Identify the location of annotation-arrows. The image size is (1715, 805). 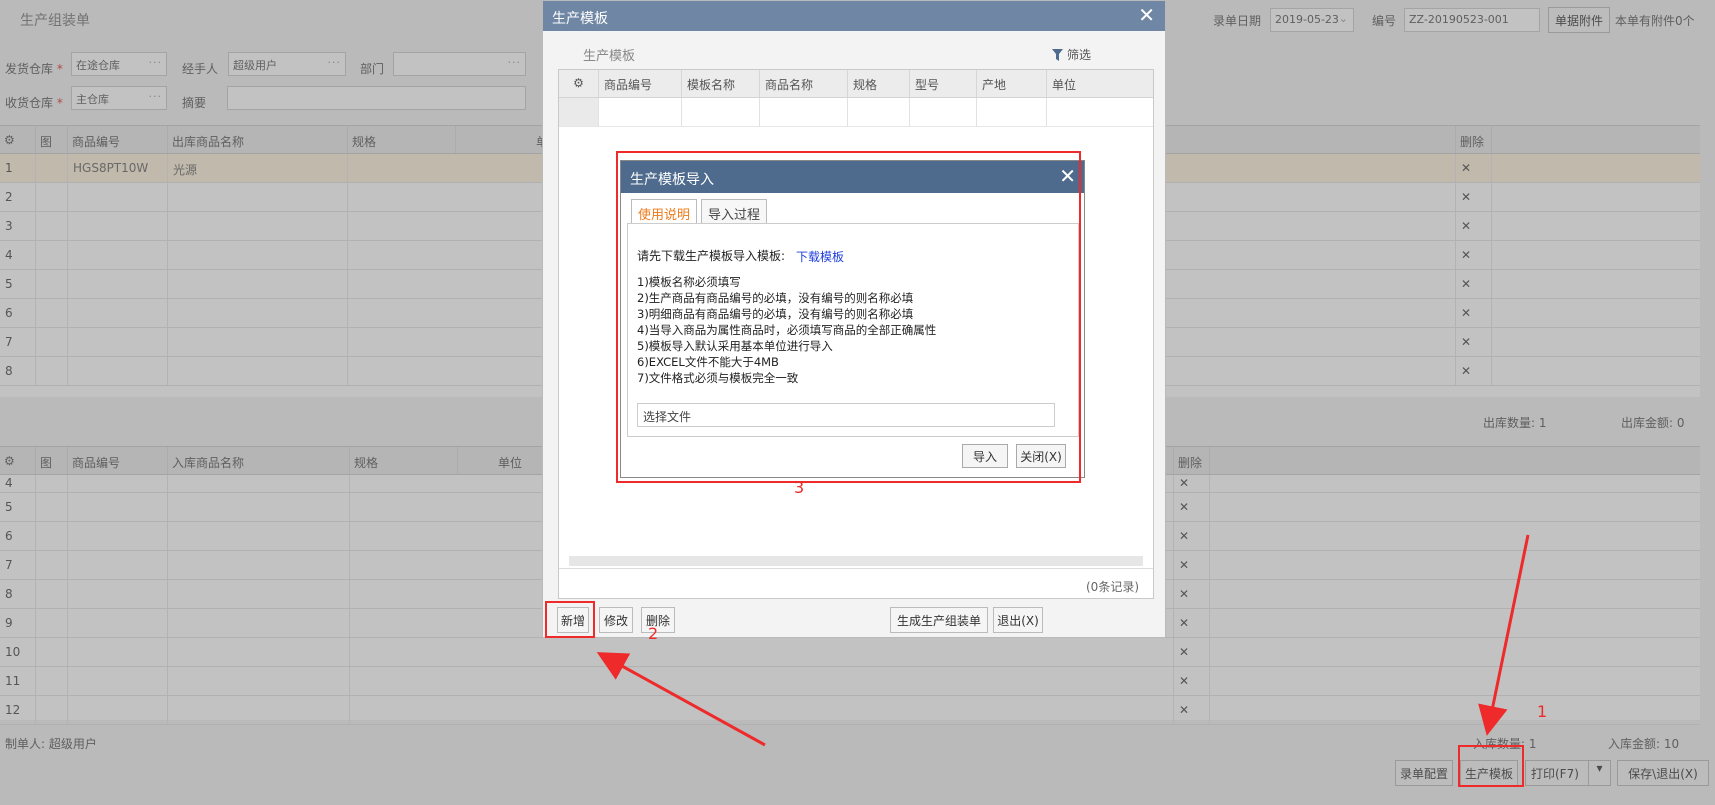
(1063, 640).